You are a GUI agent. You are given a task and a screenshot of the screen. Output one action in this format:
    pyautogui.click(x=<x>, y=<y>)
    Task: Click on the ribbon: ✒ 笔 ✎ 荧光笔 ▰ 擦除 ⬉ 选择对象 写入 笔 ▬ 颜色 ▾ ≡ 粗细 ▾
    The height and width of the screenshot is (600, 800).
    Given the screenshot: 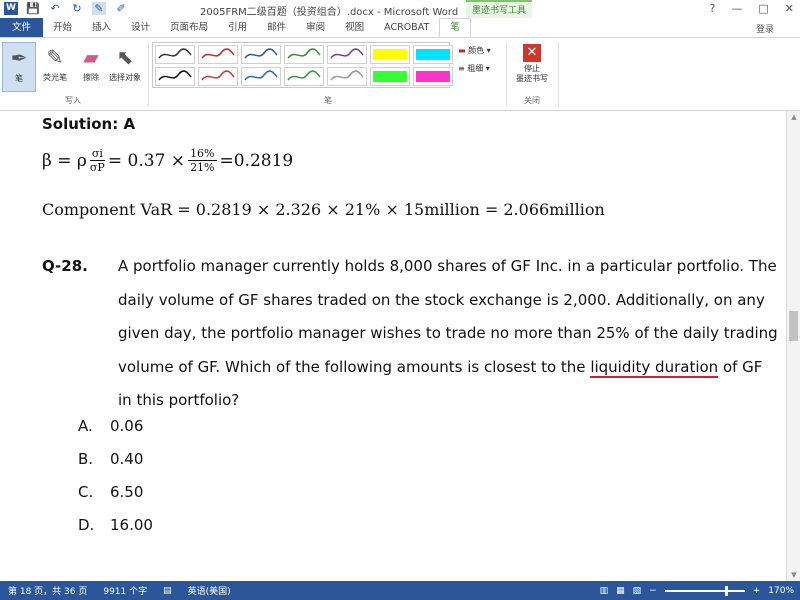 What is the action you would take?
    pyautogui.click(x=400, y=74)
    